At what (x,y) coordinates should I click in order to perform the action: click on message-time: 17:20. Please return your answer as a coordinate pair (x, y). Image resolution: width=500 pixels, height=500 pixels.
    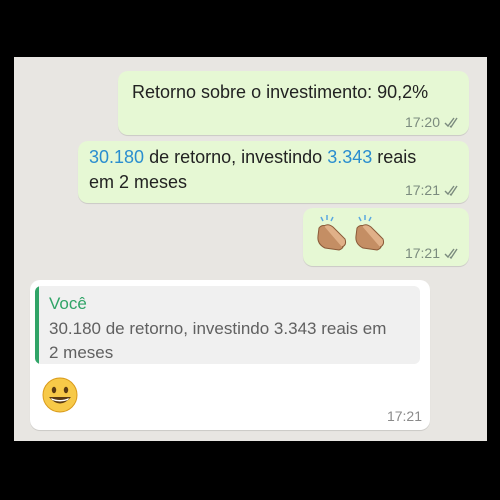
    Looking at the image, I should click on (422, 122).